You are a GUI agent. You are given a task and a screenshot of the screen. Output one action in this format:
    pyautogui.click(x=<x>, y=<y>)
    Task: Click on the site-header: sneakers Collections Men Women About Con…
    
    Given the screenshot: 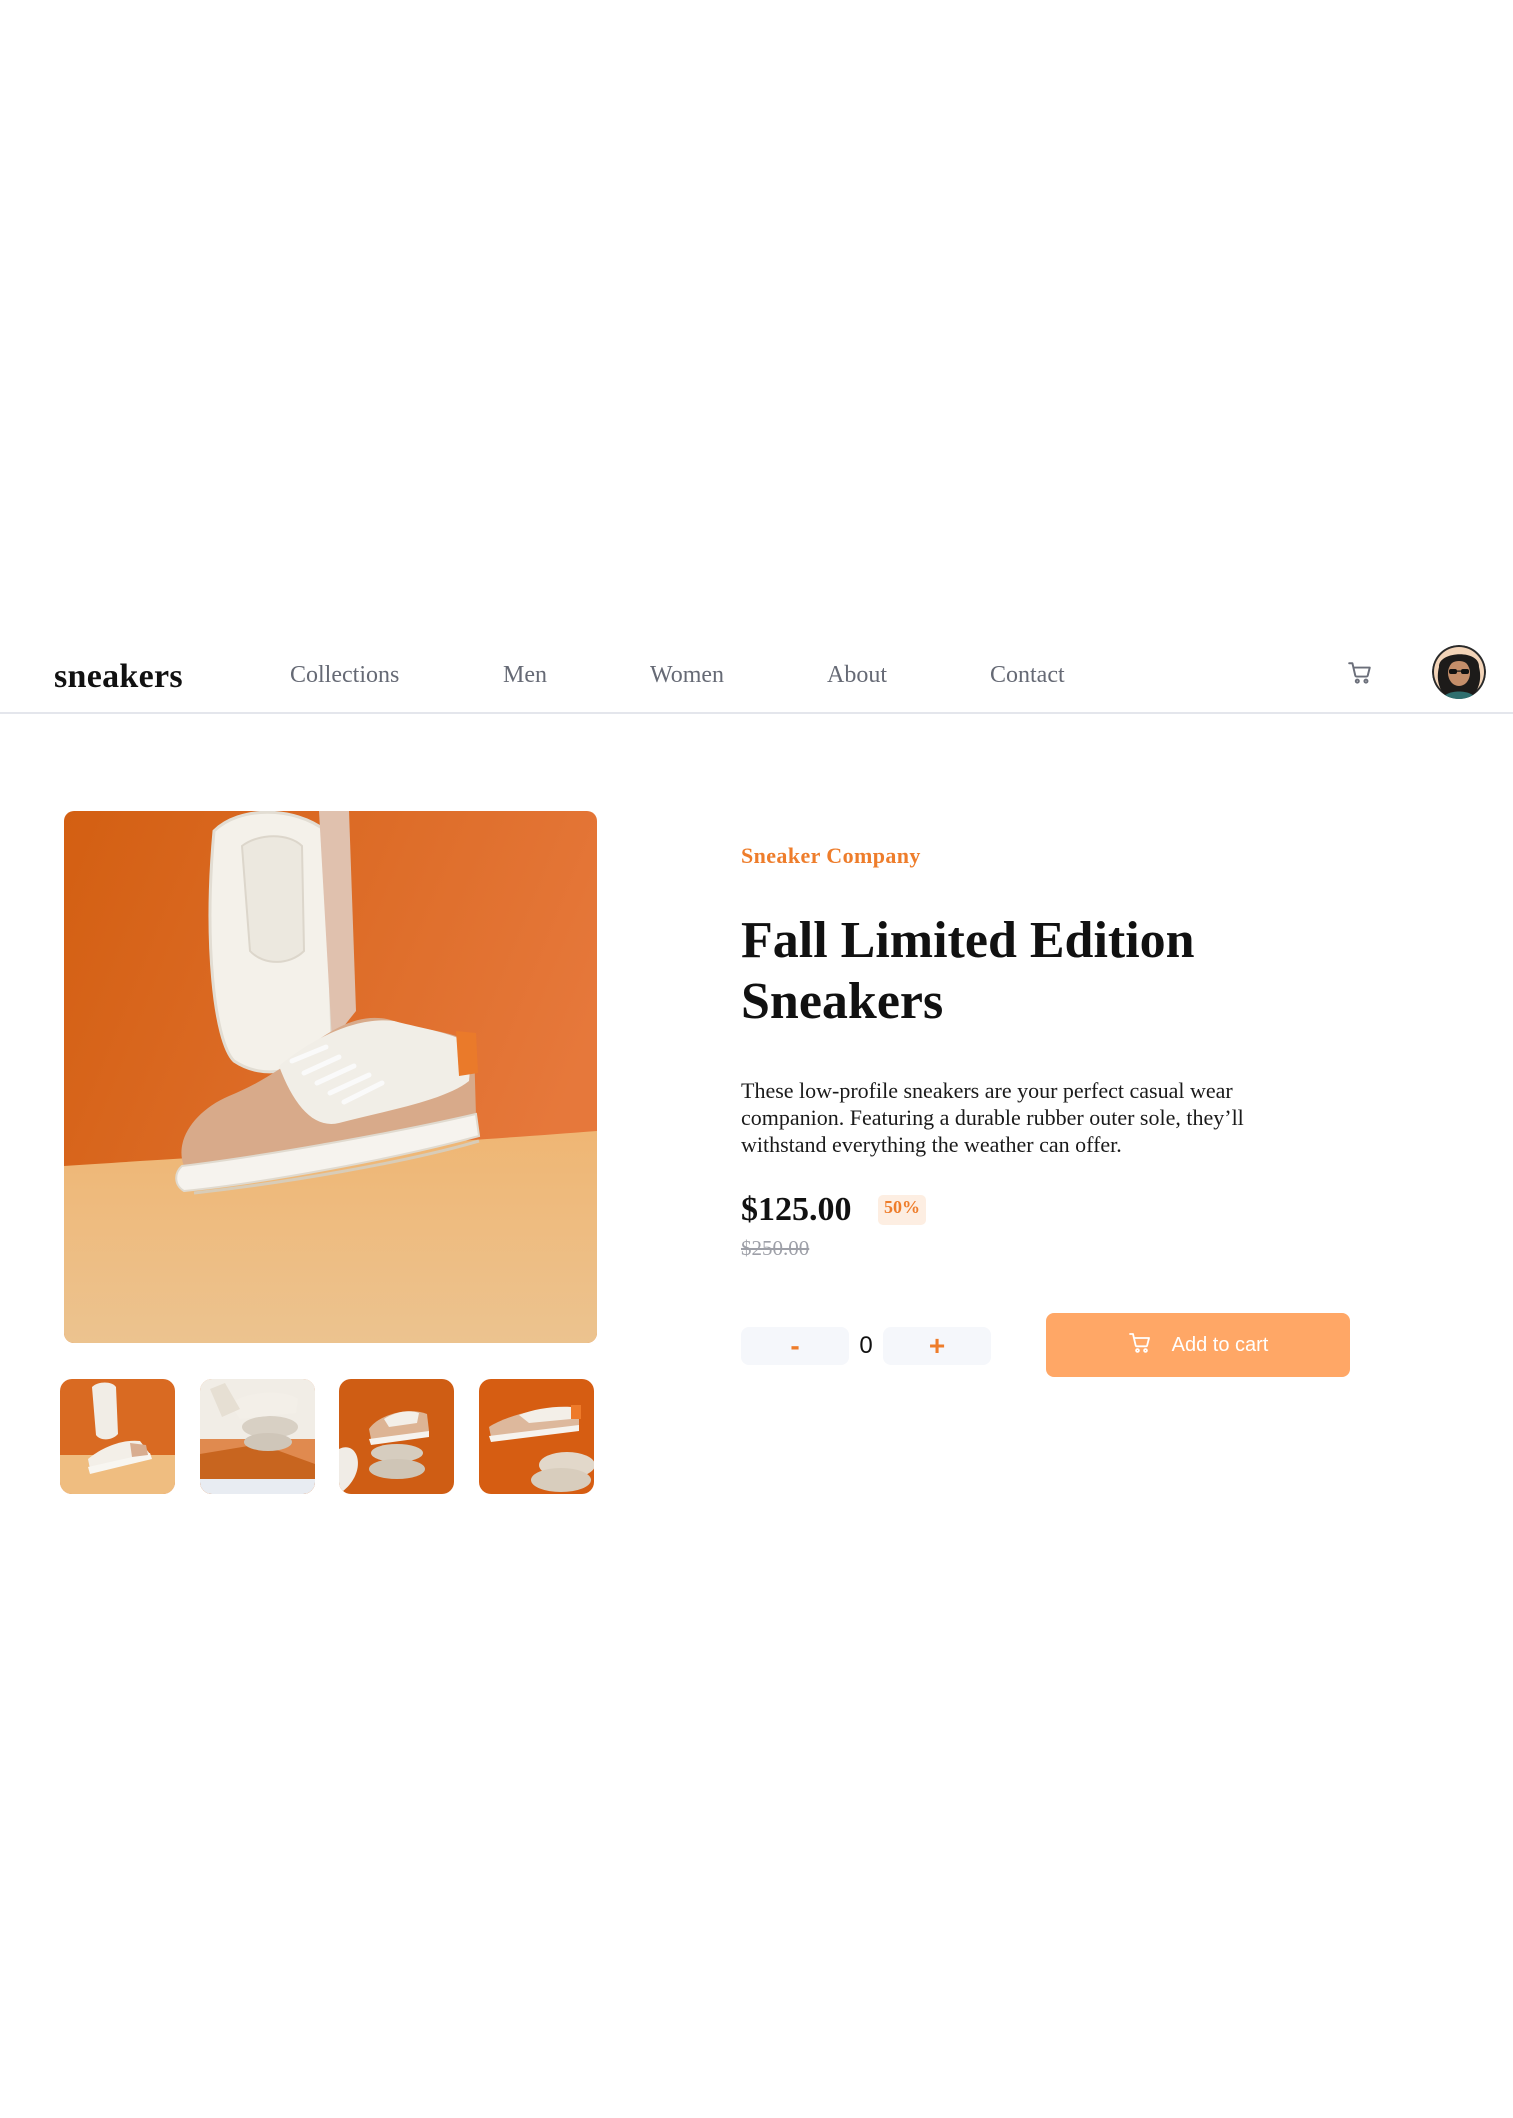 What is the action you would take?
    pyautogui.click(x=756, y=677)
    